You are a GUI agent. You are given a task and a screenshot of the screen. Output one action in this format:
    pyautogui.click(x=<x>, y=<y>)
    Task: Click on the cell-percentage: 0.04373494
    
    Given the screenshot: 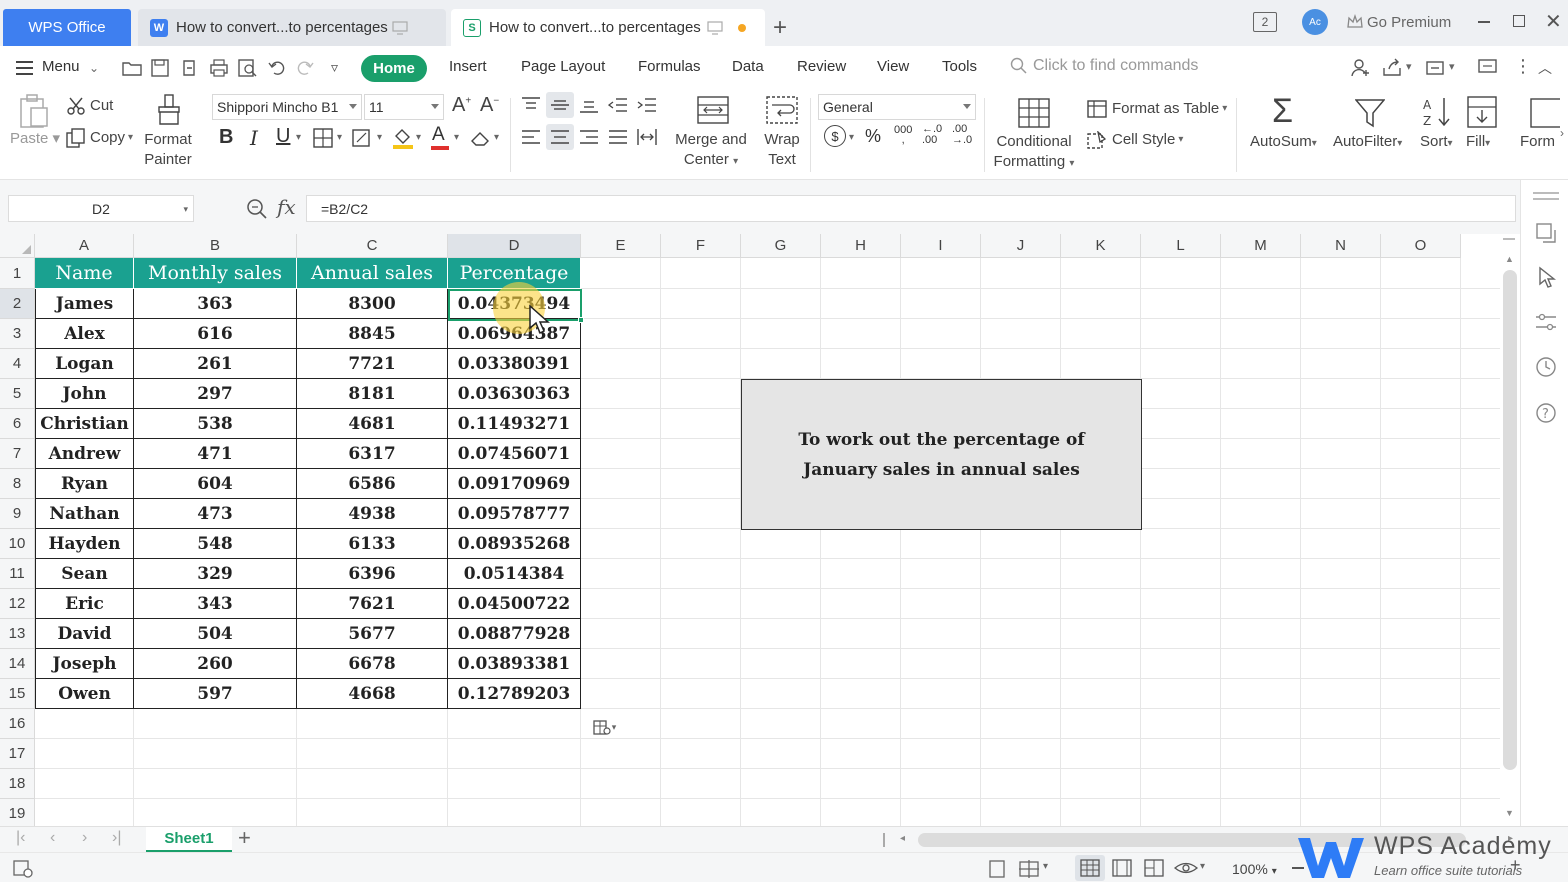 What is the action you would take?
    pyautogui.click(x=514, y=304)
    